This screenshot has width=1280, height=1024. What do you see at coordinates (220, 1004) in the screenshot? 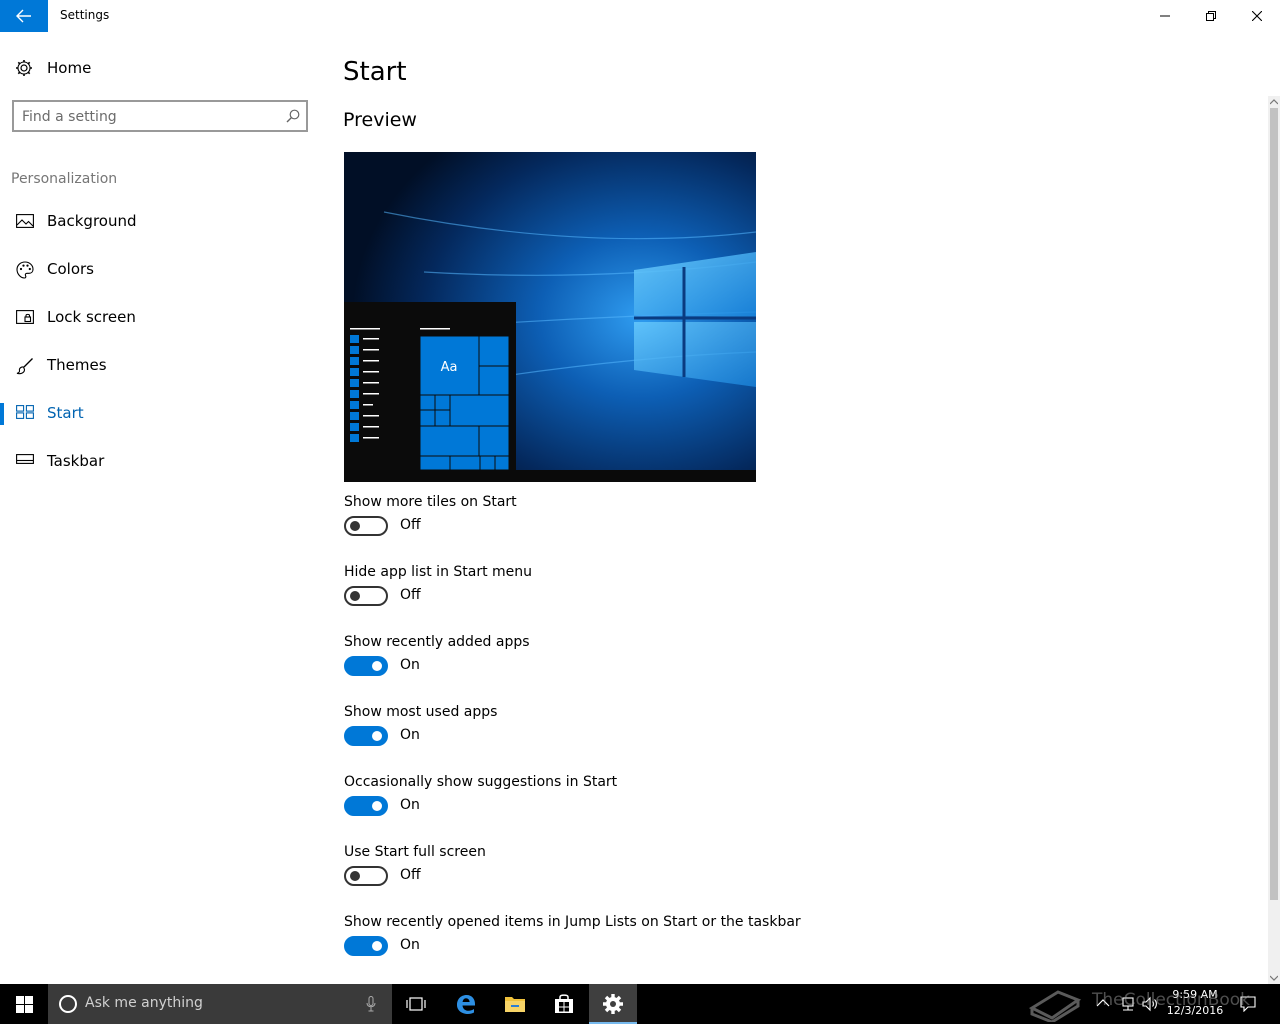
I see `cortana-search-box: Ask me anything` at bounding box center [220, 1004].